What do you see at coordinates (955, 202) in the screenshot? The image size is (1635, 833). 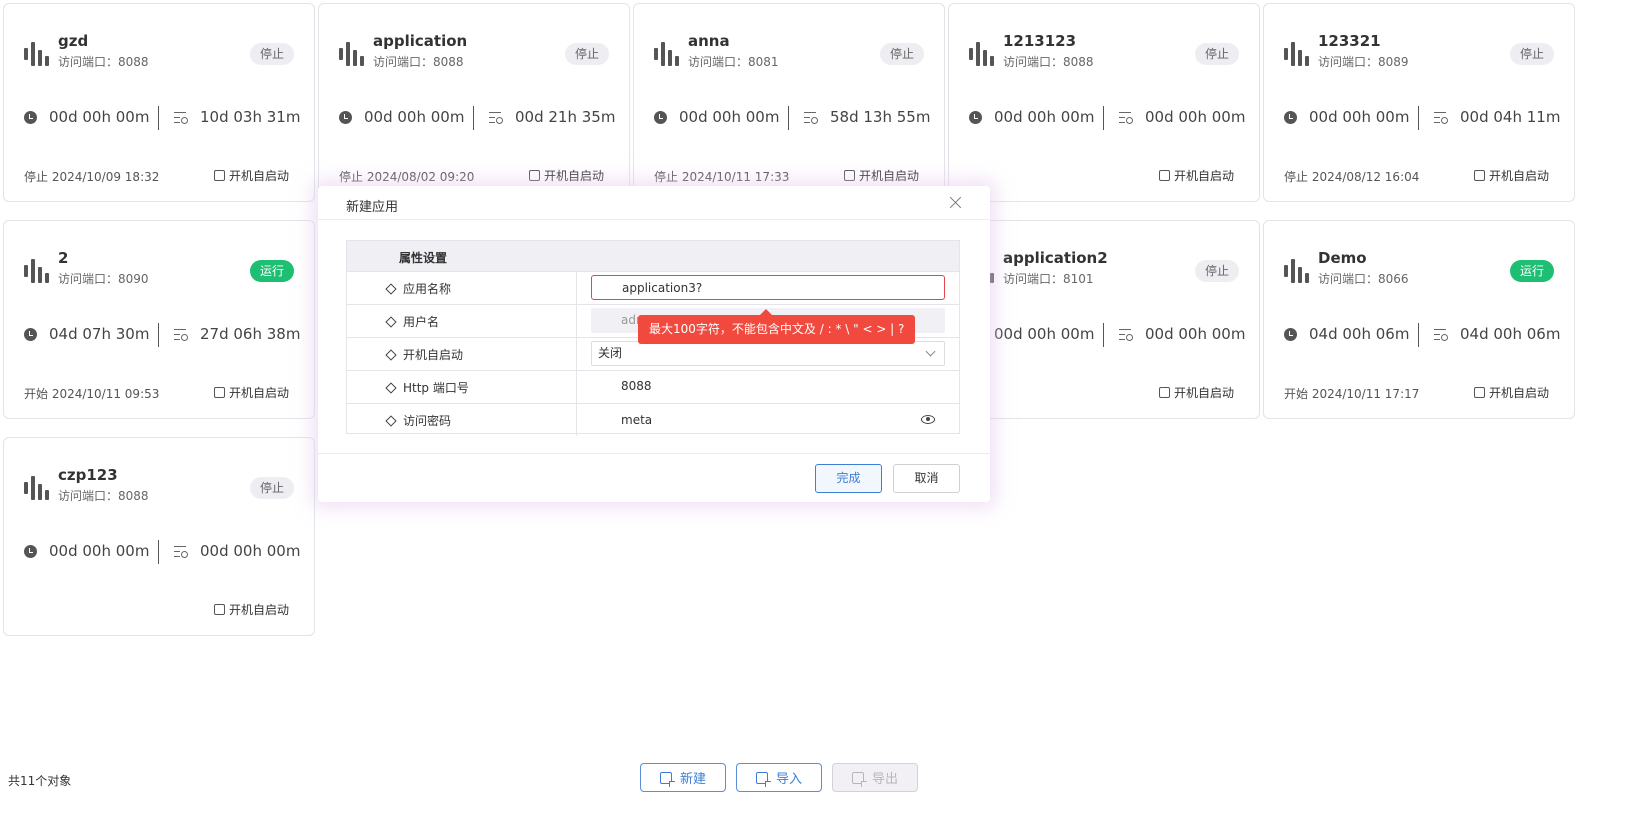 I see `close-icon` at bounding box center [955, 202].